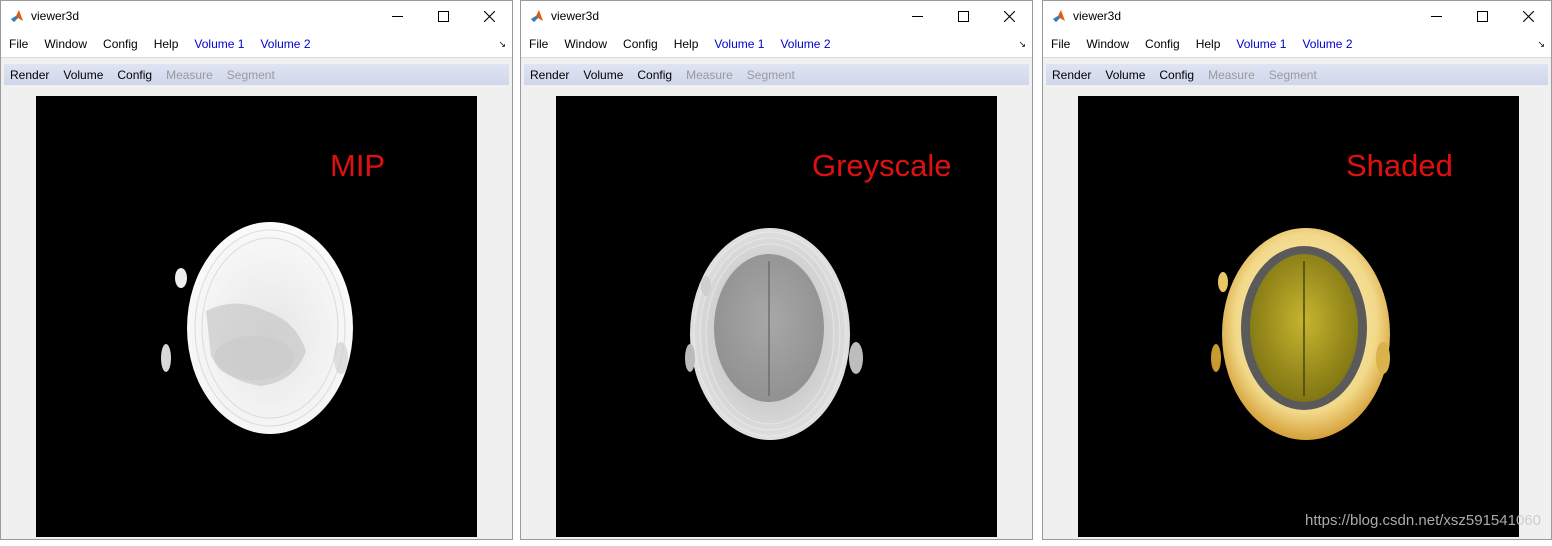  Describe the element at coordinates (1399, 165) in the screenshot. I see `render-mode-label: Shaded` at that location.